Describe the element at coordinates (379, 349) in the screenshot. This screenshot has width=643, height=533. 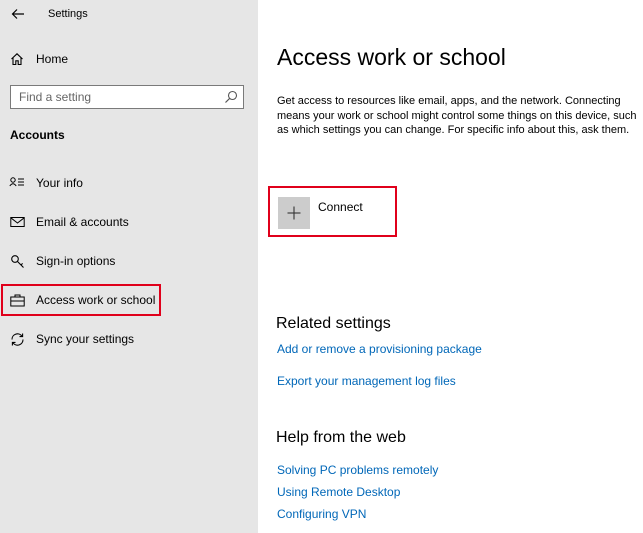
I see `provisioning-package-link: Add or remove a provisioning package` at that location.